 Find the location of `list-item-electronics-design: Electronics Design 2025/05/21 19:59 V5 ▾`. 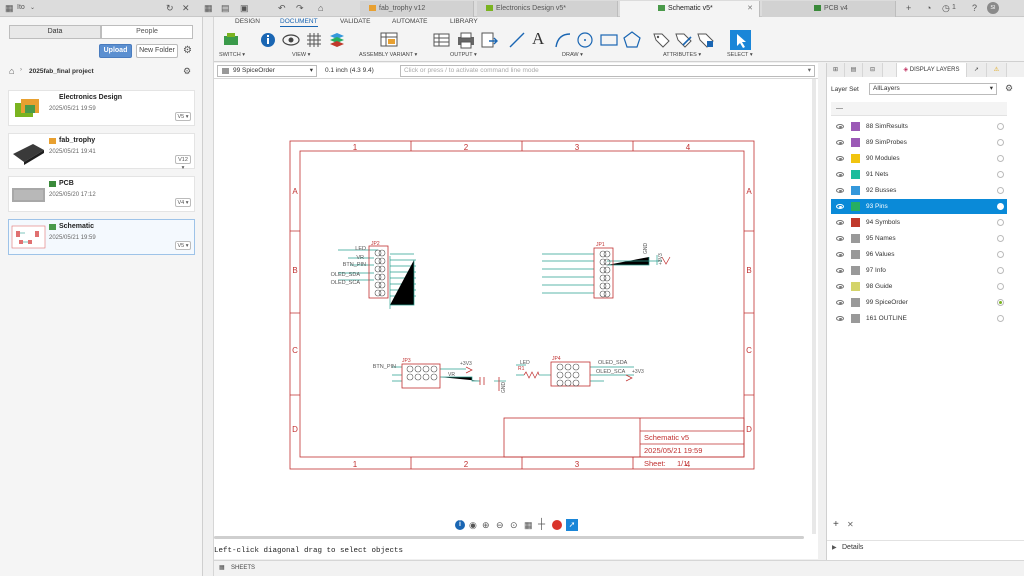

list-item-electronics-design: Electronics Design 2025/05/21 19:59 V5 ▾ is located at coordinates (101, 108).